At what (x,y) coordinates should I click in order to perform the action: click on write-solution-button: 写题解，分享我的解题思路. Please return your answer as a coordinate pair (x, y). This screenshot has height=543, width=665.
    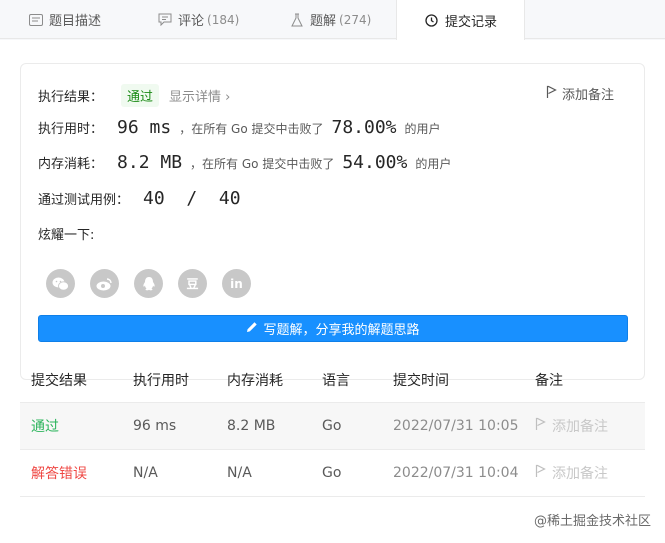
    Looking at the image, I should click on (333, 328).